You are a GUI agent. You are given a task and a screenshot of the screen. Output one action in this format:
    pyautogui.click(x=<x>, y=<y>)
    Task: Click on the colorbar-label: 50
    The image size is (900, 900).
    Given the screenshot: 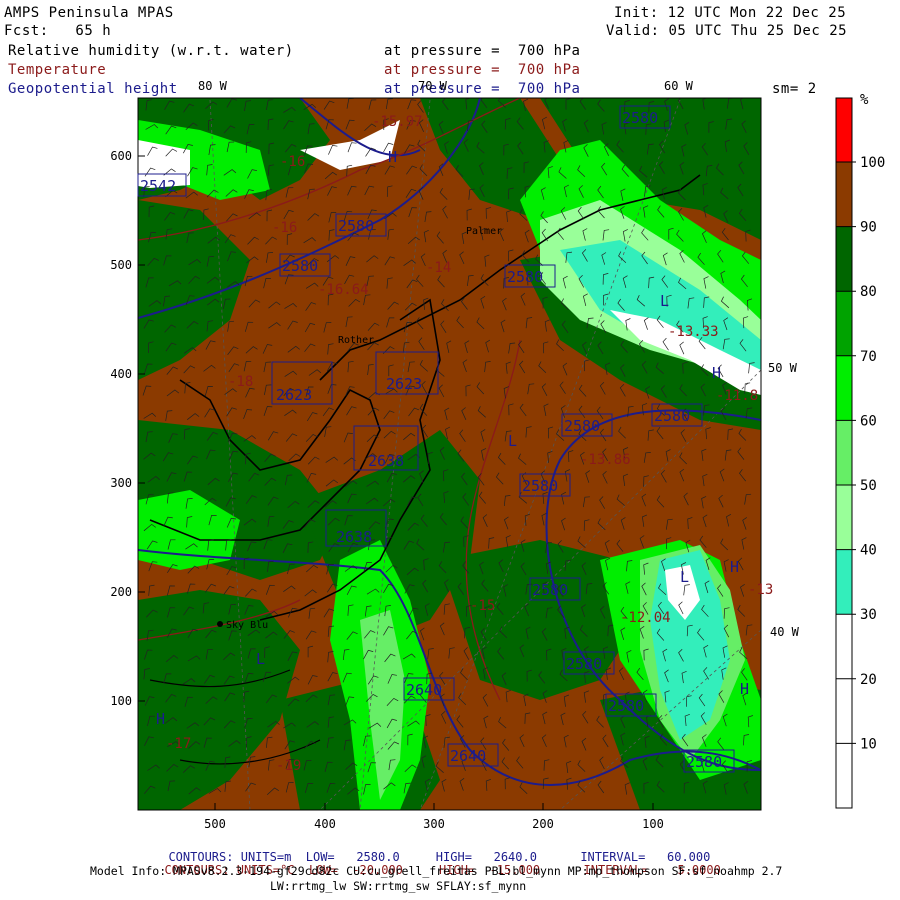 What is the action you would take?
    pyautogui.click(x=868, y=486)
    